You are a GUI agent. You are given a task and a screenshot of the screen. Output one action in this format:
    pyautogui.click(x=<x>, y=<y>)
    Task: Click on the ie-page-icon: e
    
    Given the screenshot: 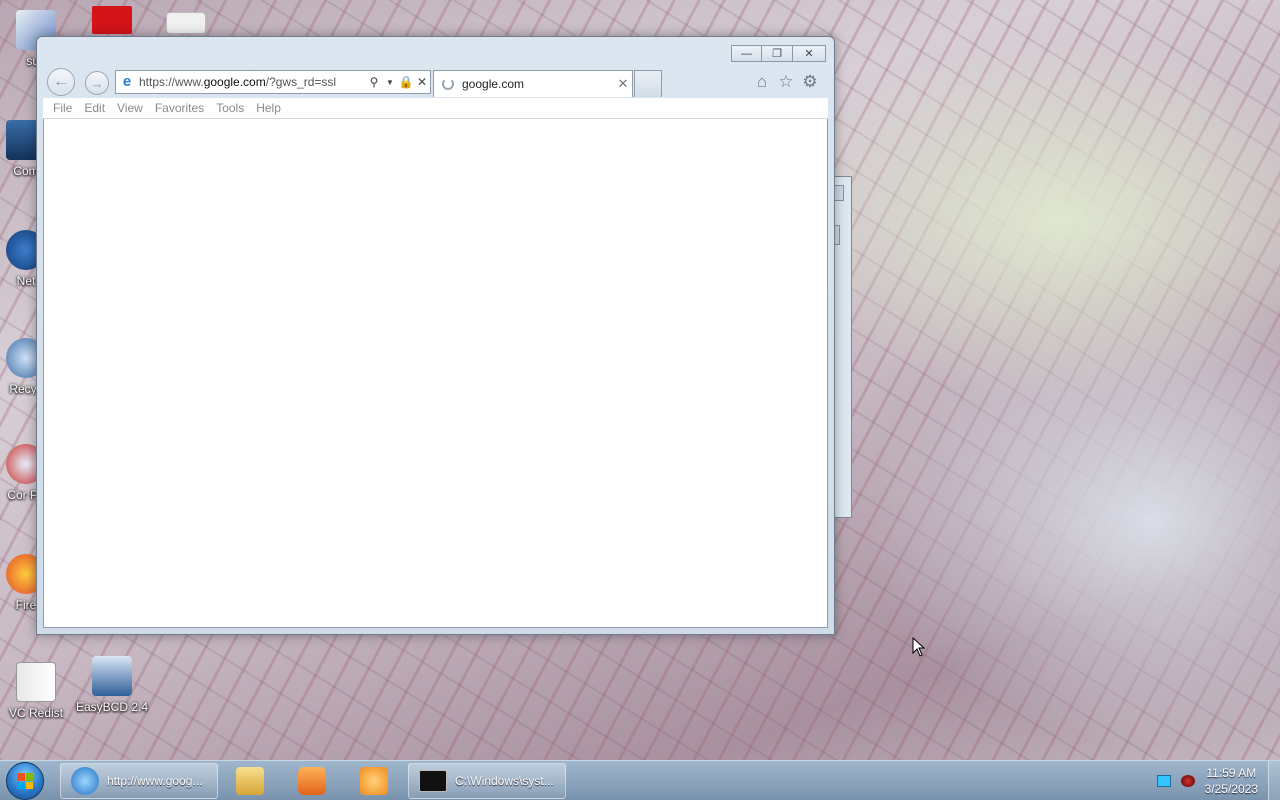 What is the action you would take?
    pyautogui.click(x=127, y=81)
    